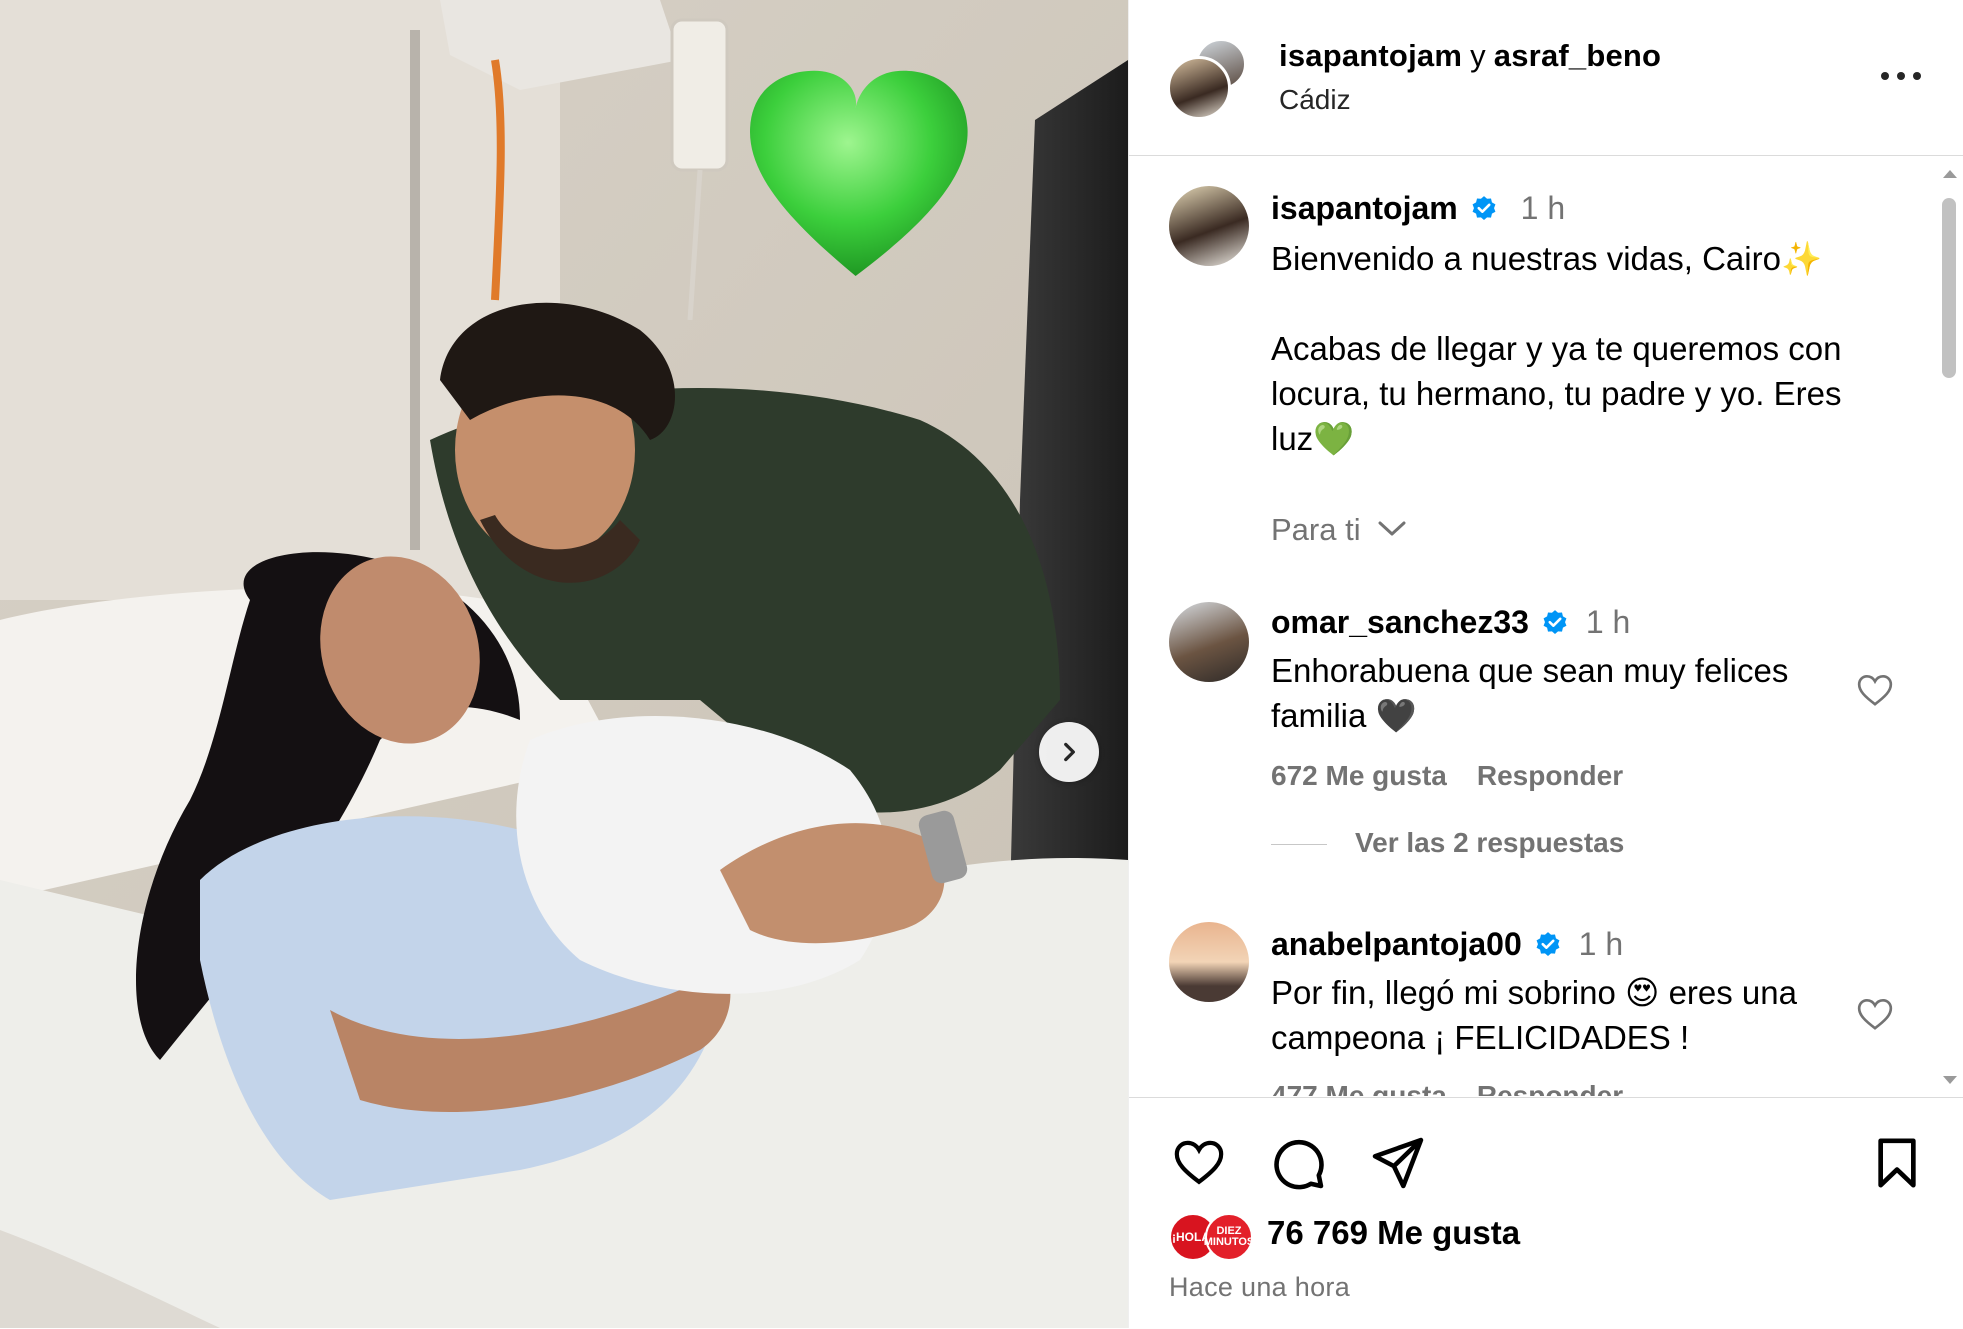 This screenshot has height=1329, width=1963. I want to click on scroll-up-arrow, so click(1950, 174).